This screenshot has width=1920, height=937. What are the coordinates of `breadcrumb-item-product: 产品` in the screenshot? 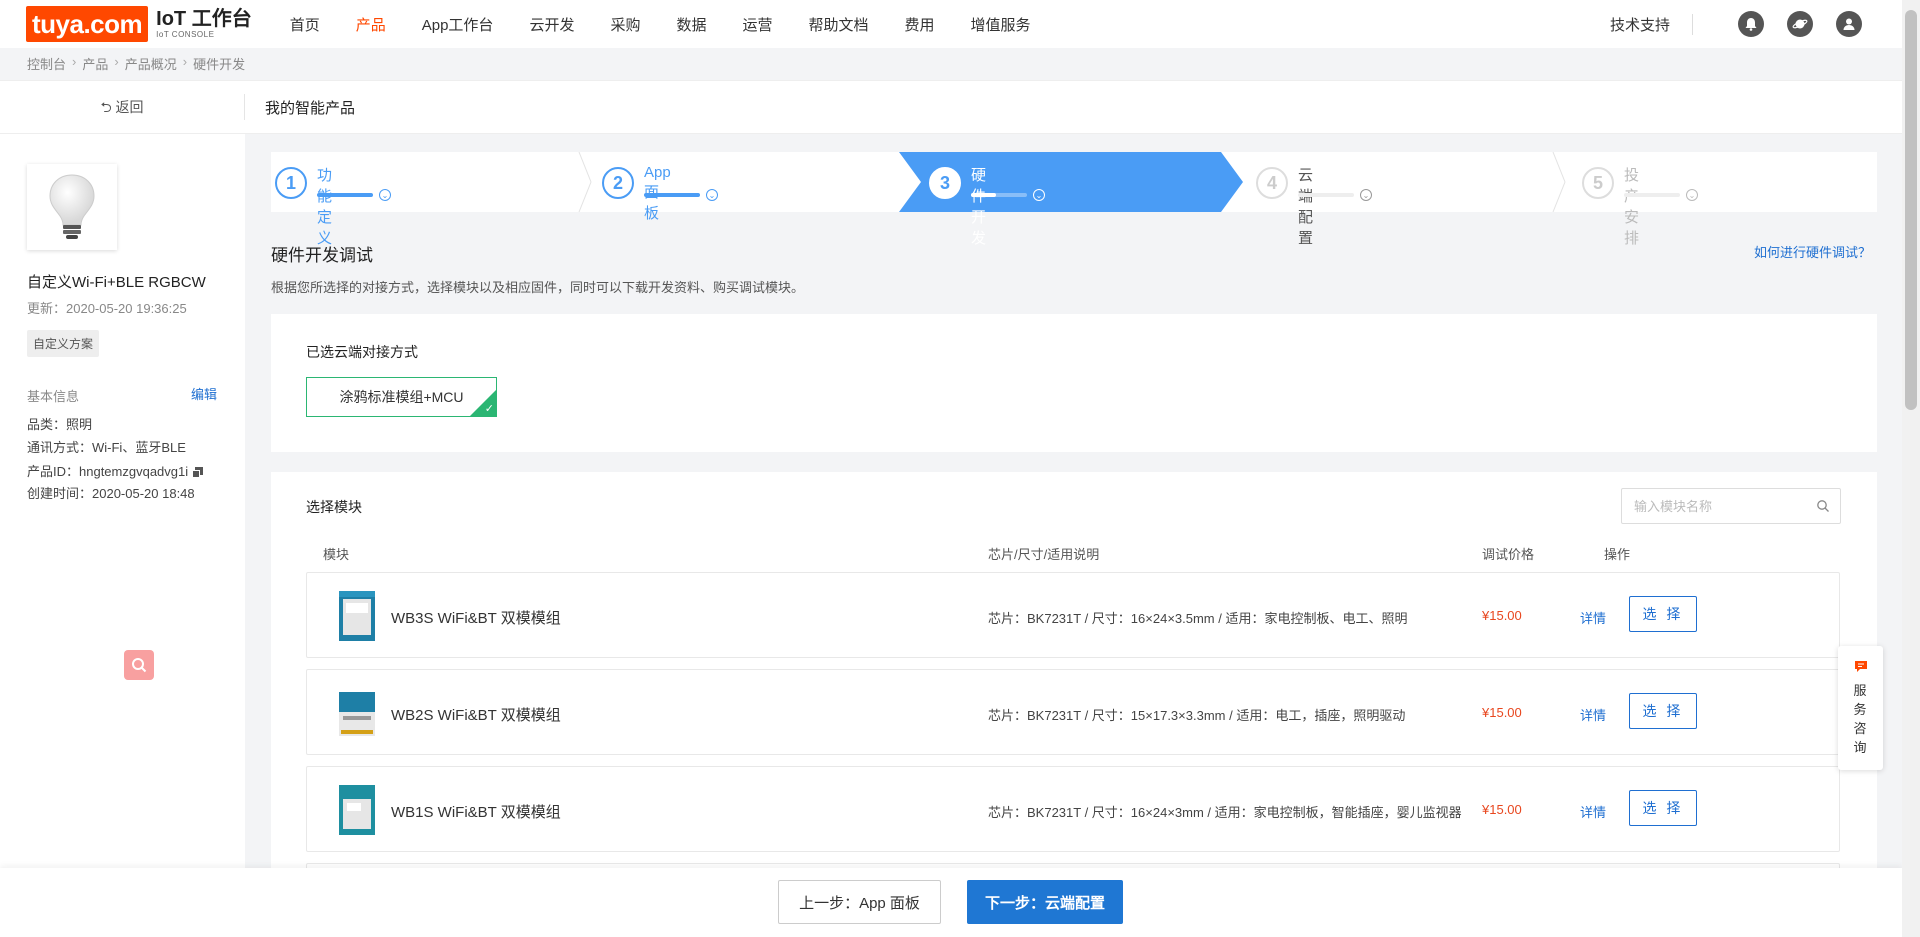 It's located at (95, 63).